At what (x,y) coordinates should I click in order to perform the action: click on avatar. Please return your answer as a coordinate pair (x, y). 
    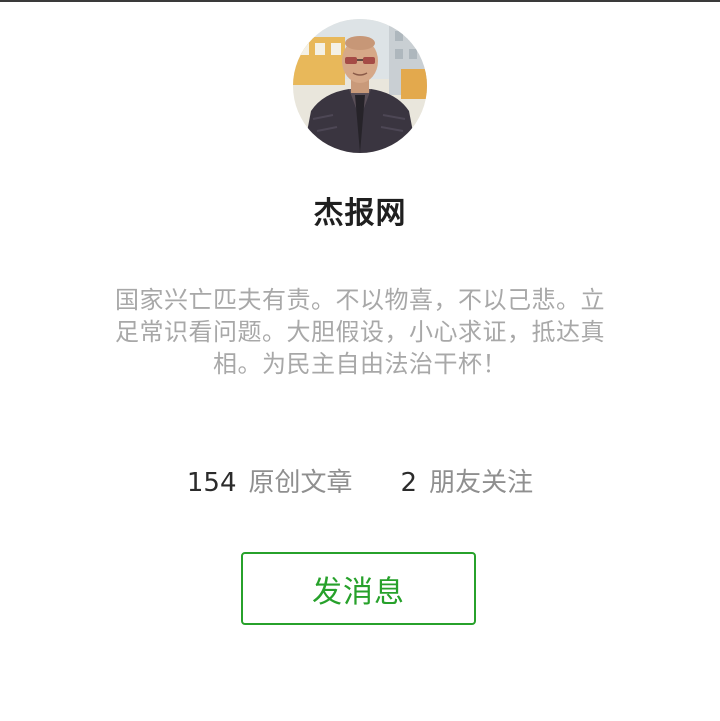
    Looking at the image, I should click on (360, 86).